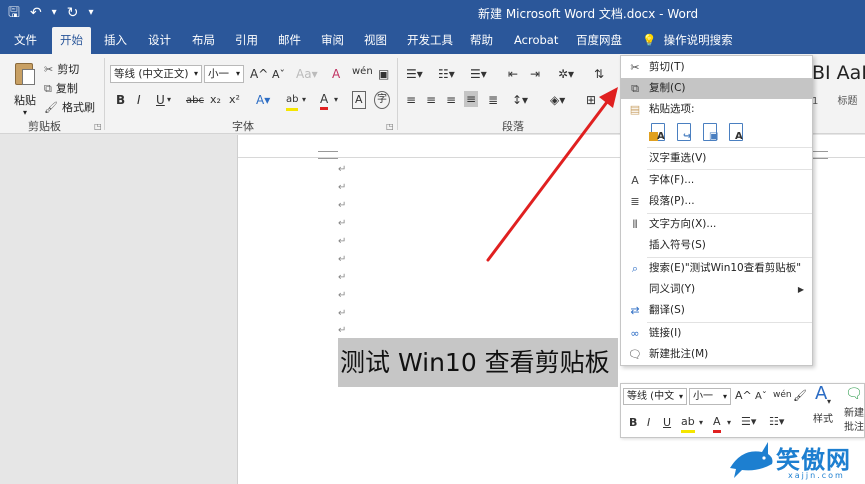  I want to click on clipboard-launcher-icon: ◳, so click(98, 126).